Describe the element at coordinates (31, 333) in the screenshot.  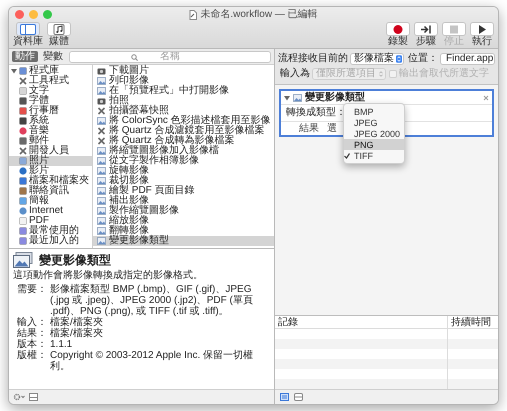
I see `field-label: 結果：` at that location.